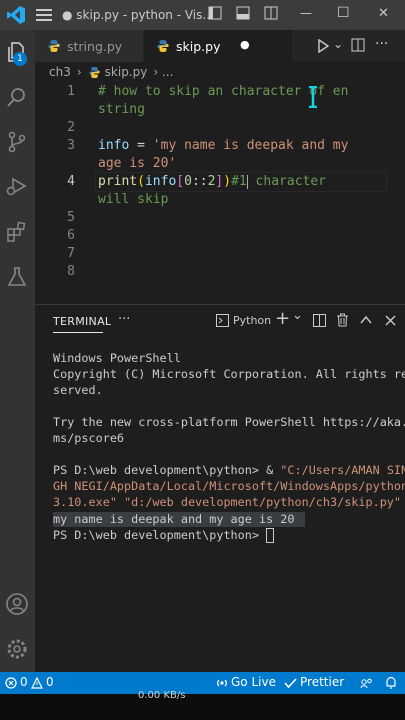  Describe the element at coordinates (366, 320) in the screenshot. I see `maximize-panel-chevron-up-icon` at that location.